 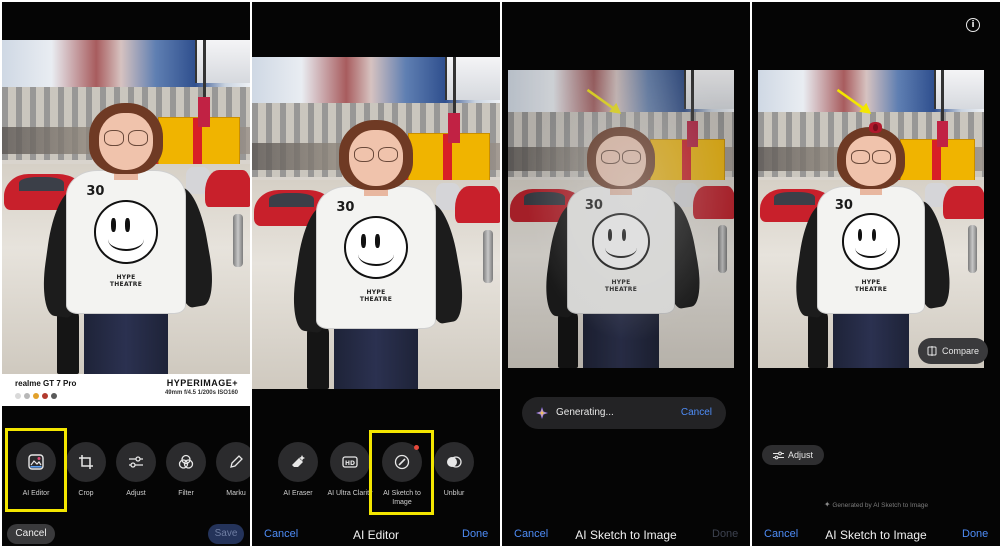 What do you see at coordinates (827, 504) in the screenshot?
I see `ai-sparkle-icon: ✦` at bounding box center [827, 504].